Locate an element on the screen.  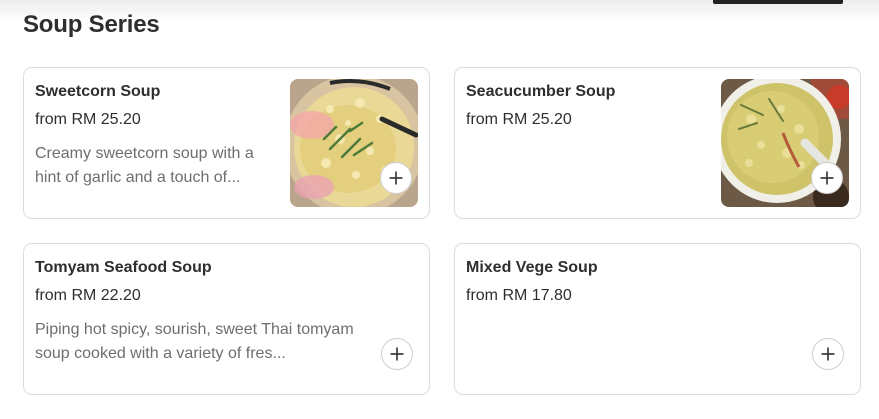
item-price: from RM 17.80 is located at coordinates (519, 295).